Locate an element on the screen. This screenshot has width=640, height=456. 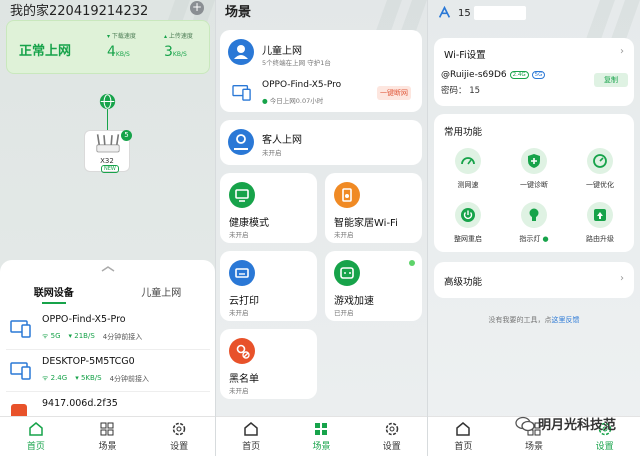
tab-kids-online: 儿童上网 is located at coordinates (162, 291).